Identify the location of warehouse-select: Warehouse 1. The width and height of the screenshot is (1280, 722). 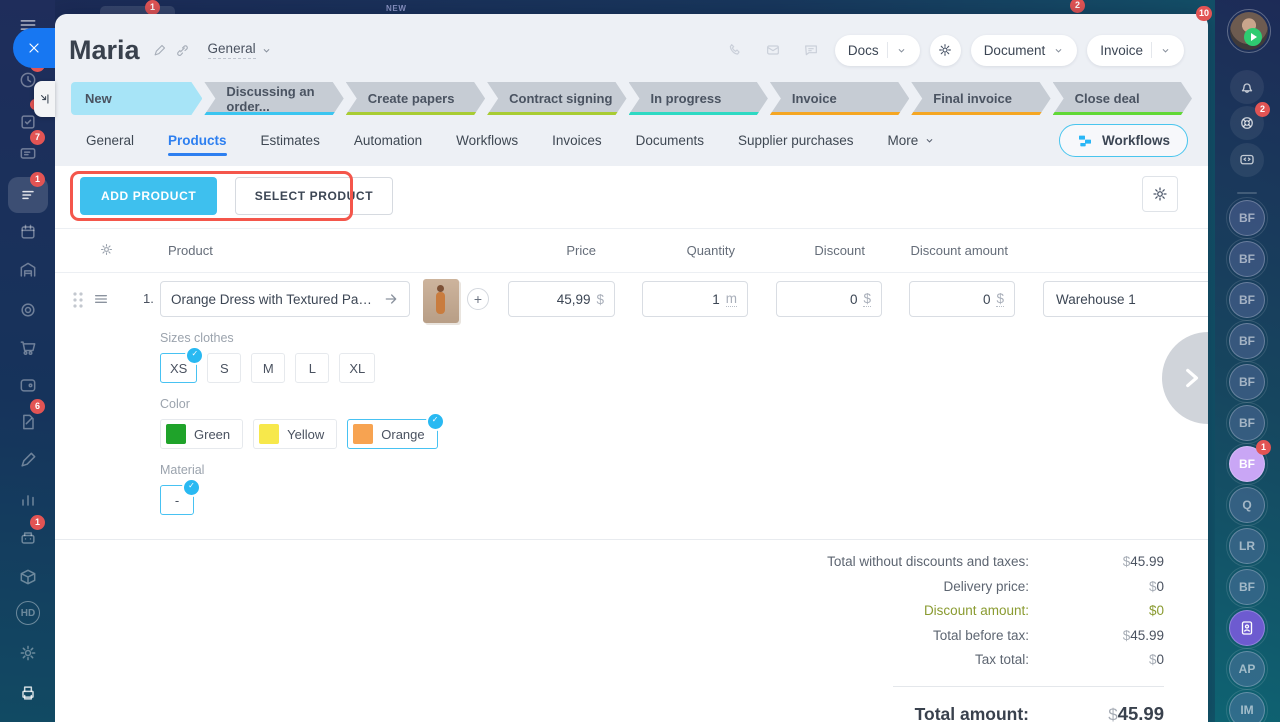
(1125, 299).